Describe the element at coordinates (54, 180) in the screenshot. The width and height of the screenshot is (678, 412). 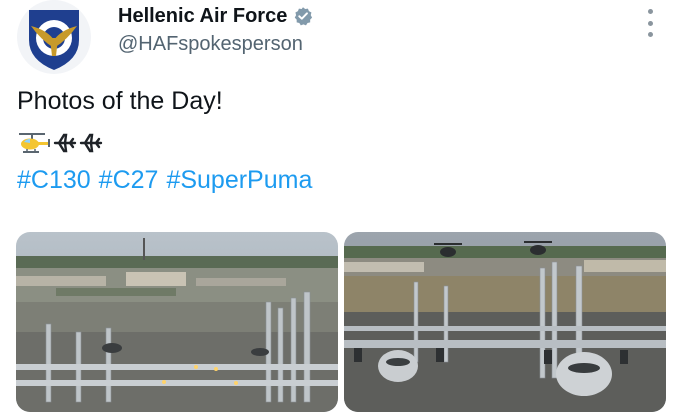
I see `hashtag-c130: #C130` at that location.